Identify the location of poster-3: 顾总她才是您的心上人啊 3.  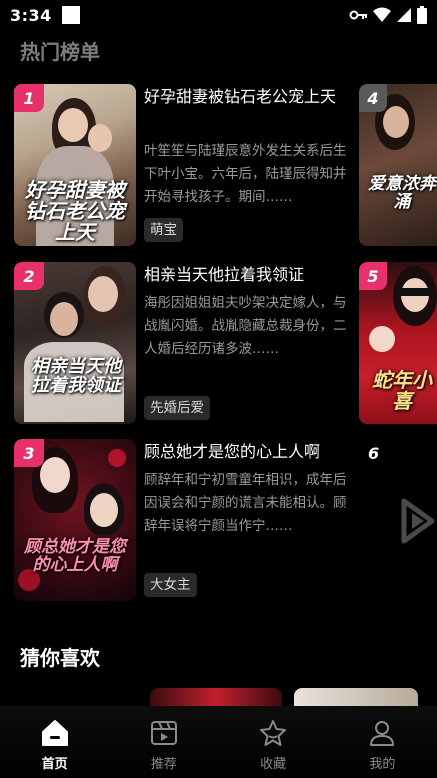
(75, 520).